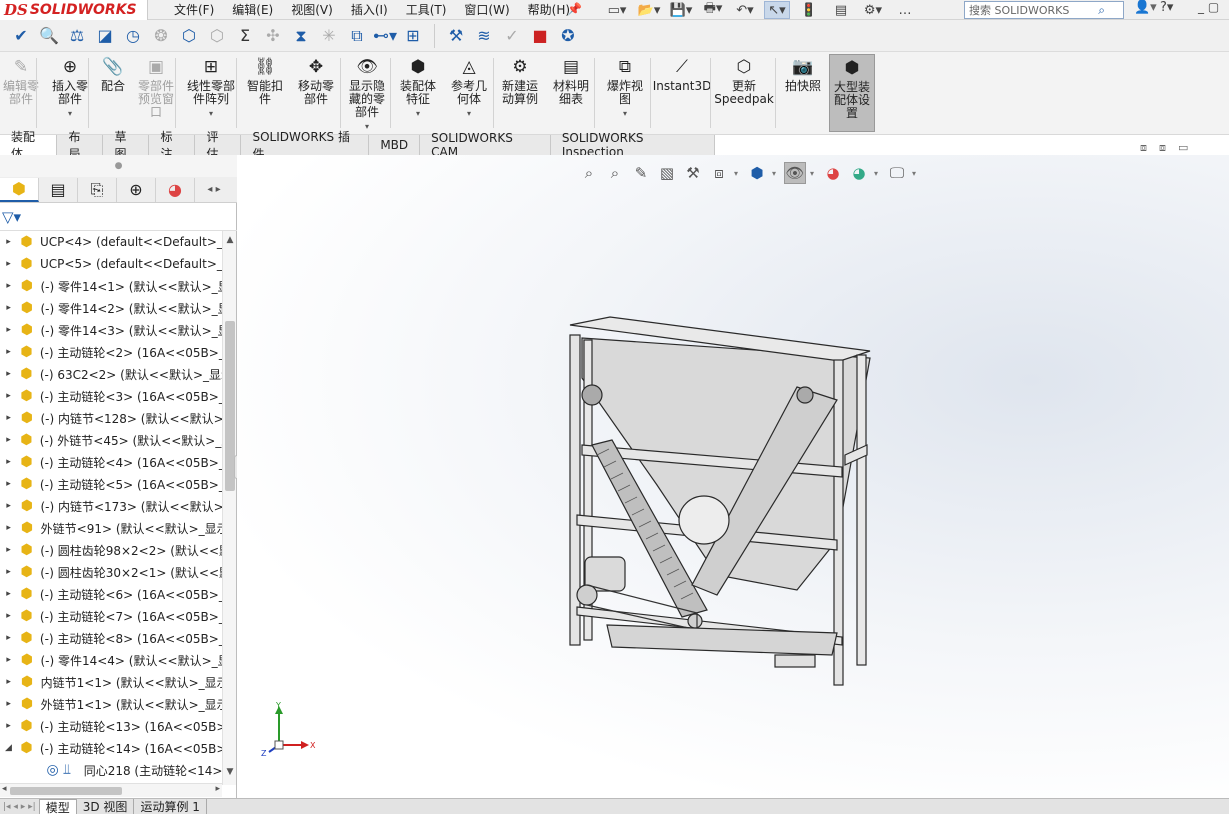 The height and width of the screenshot is (814, 1229). I want to click on tree-horizontal-scrollbar: ◂ ▸, so click(111, 790).